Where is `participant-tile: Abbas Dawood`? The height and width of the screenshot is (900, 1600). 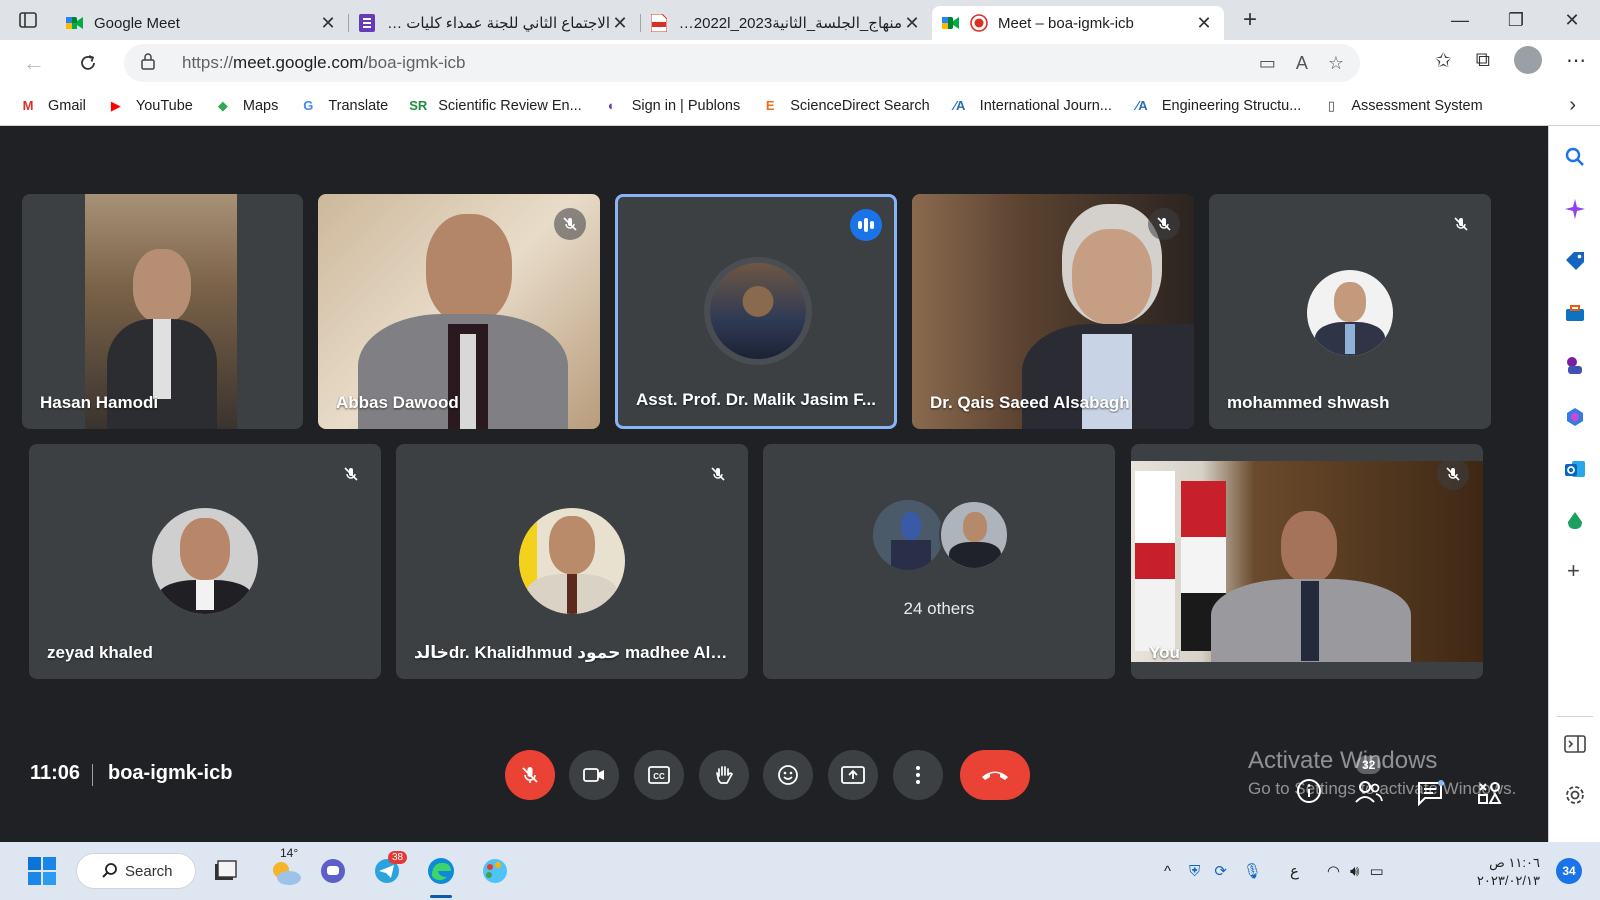 participant-tile: Abbas Dawood is located at coordinates (459, 311).